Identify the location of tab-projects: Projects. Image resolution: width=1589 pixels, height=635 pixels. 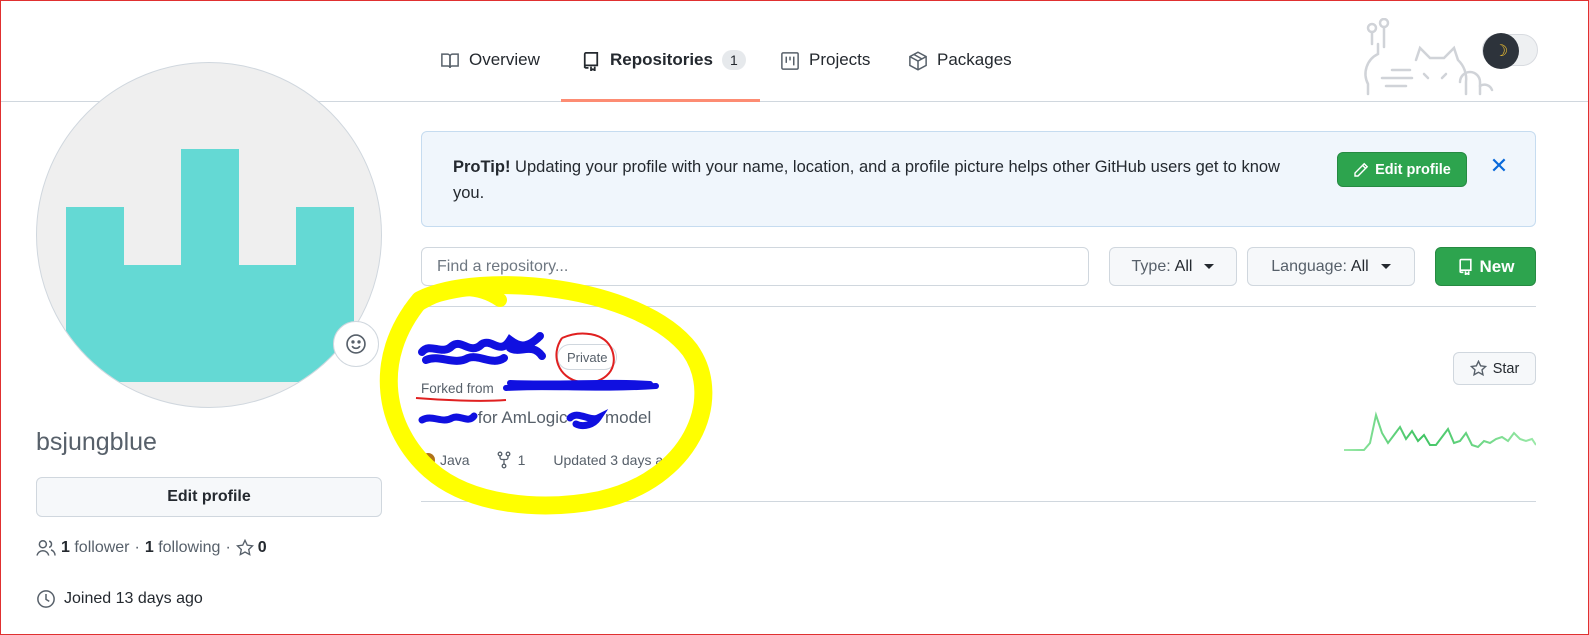
(825, 76).